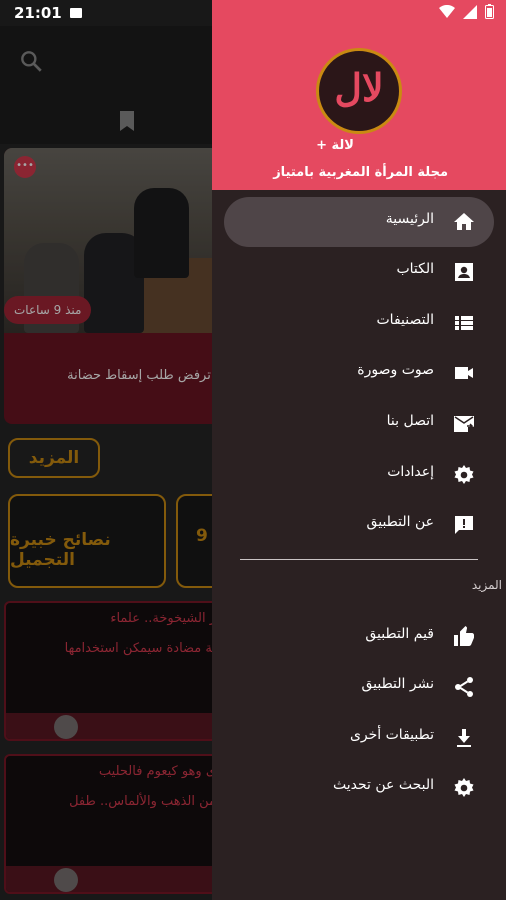 Image resolution: width=506 pixels, height=900 pixels. Describe the element at coordinates (410, 472) in the screenshot. I see `menu-item-label: إعدادات` at that location.